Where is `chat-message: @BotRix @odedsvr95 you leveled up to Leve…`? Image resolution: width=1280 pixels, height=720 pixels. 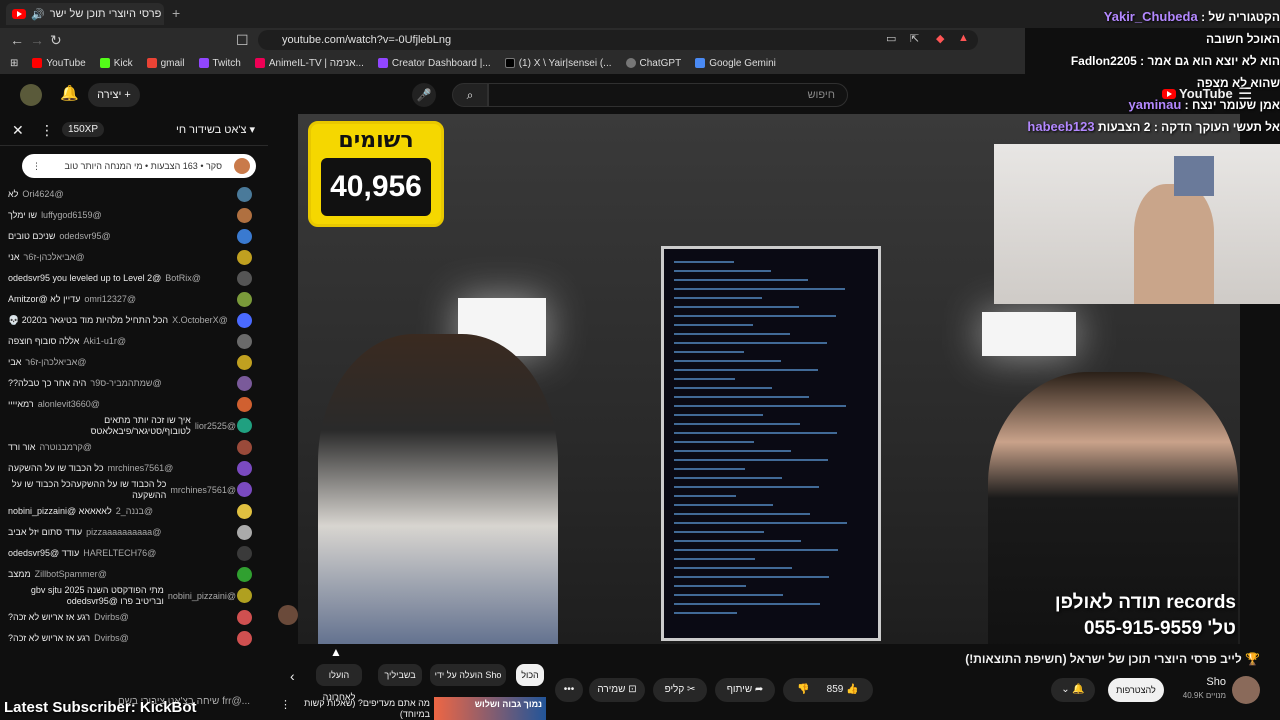
chat-message: @BotRix @odedsvr95 you leveled up to Leve… is located at coordinates (134, 278).